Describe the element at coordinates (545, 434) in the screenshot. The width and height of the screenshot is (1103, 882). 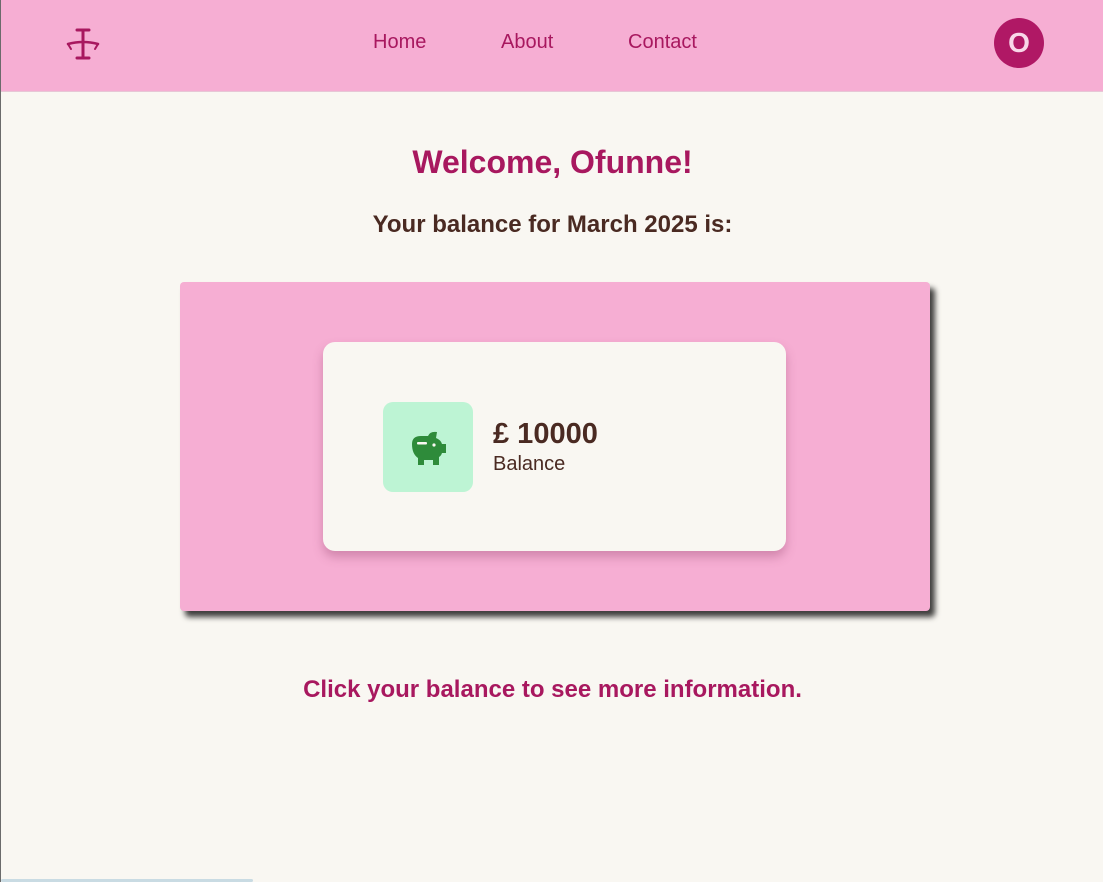
I see `balance-amount: £ 10000` at that location.